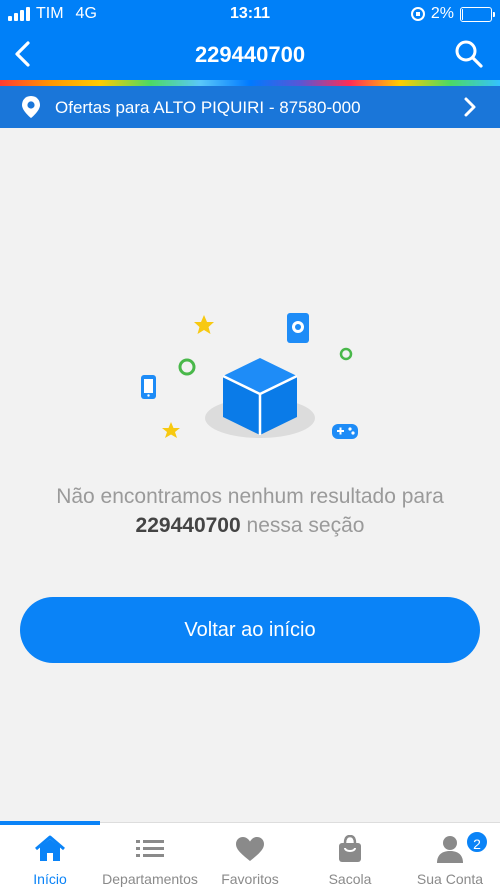 The height and width of the screenshot is (889, 500). Describe the element at coordinates (470, 107) in the screenshot. I see `chevron-right-icon` at that location.